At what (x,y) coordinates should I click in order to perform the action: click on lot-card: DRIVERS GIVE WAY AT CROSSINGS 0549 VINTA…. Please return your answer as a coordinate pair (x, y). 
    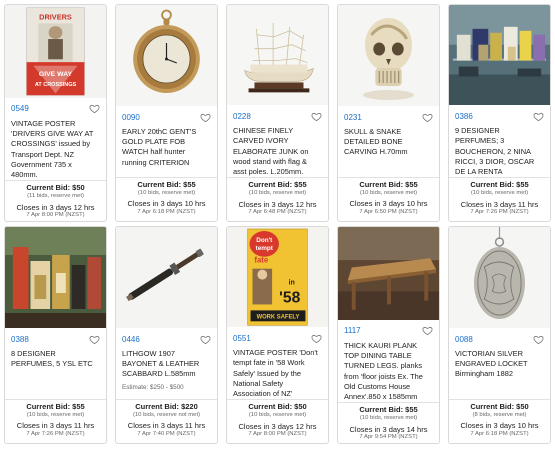
    Looking at the image, I should click on (55, 113).